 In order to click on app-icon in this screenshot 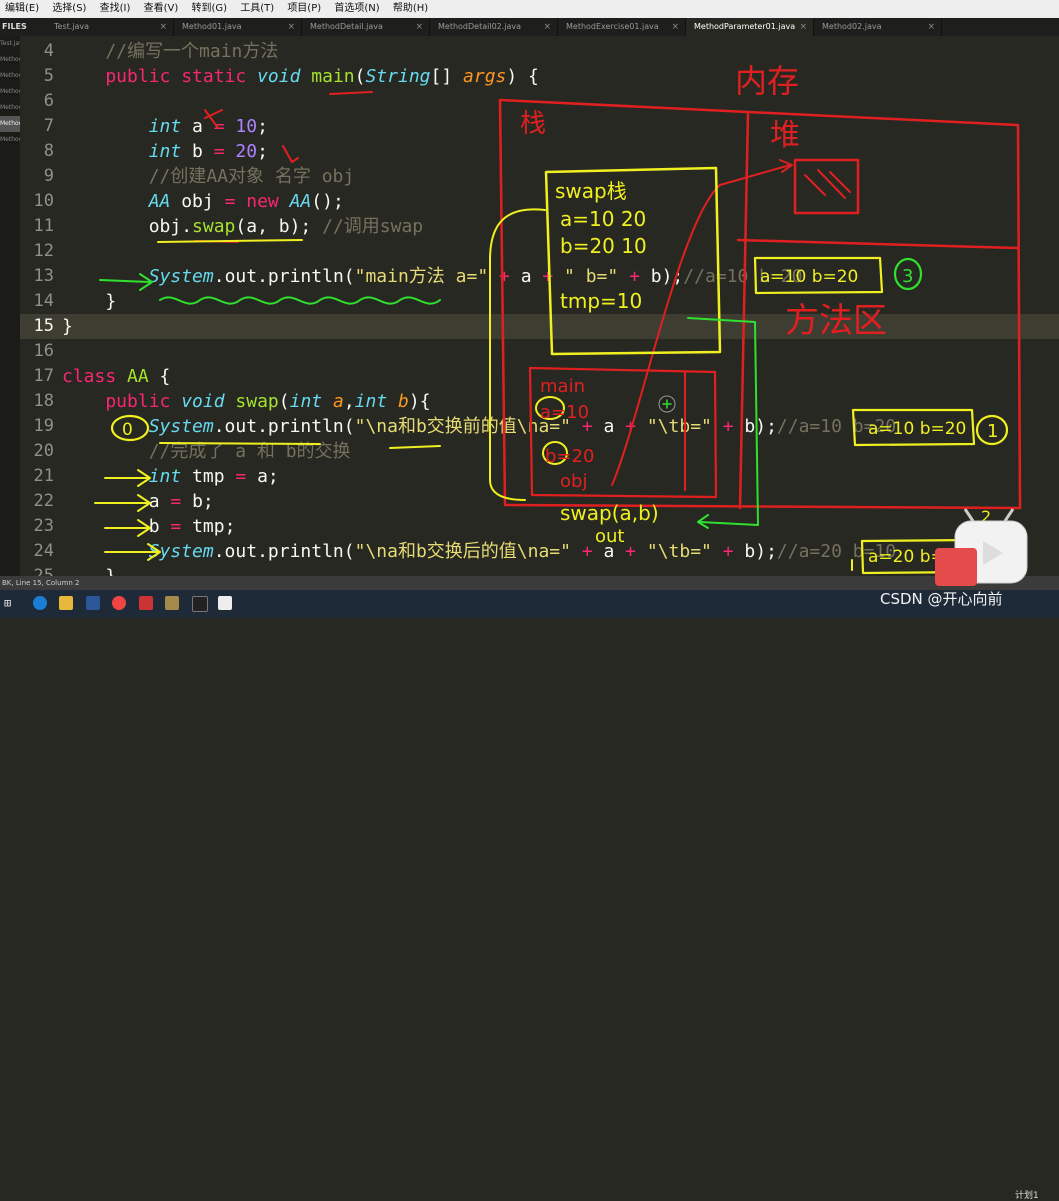, I will do `click(172, 603)`.